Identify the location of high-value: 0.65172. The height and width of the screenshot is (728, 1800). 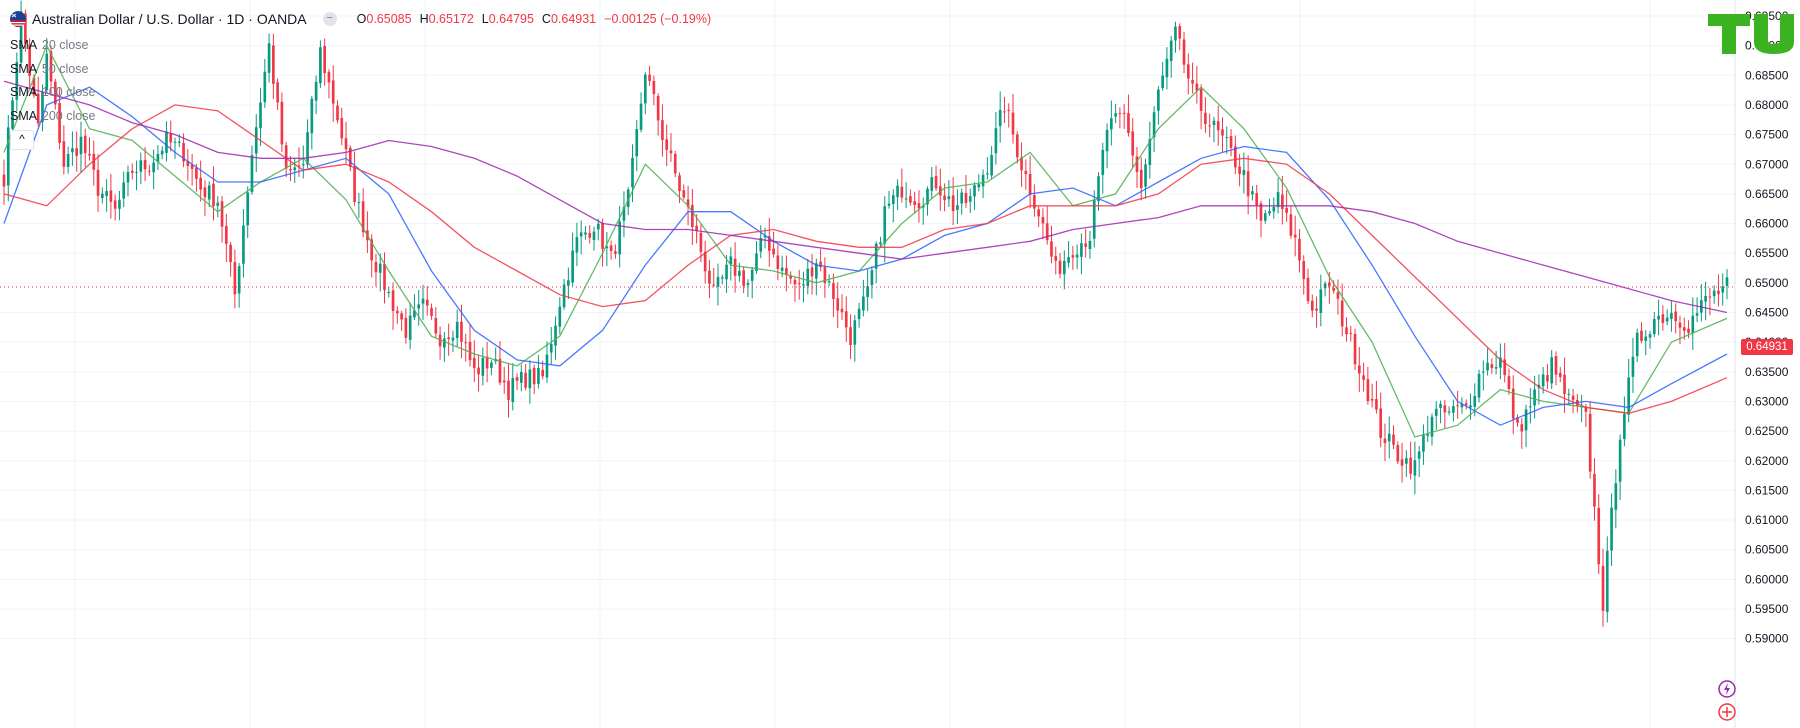
(451, 19).